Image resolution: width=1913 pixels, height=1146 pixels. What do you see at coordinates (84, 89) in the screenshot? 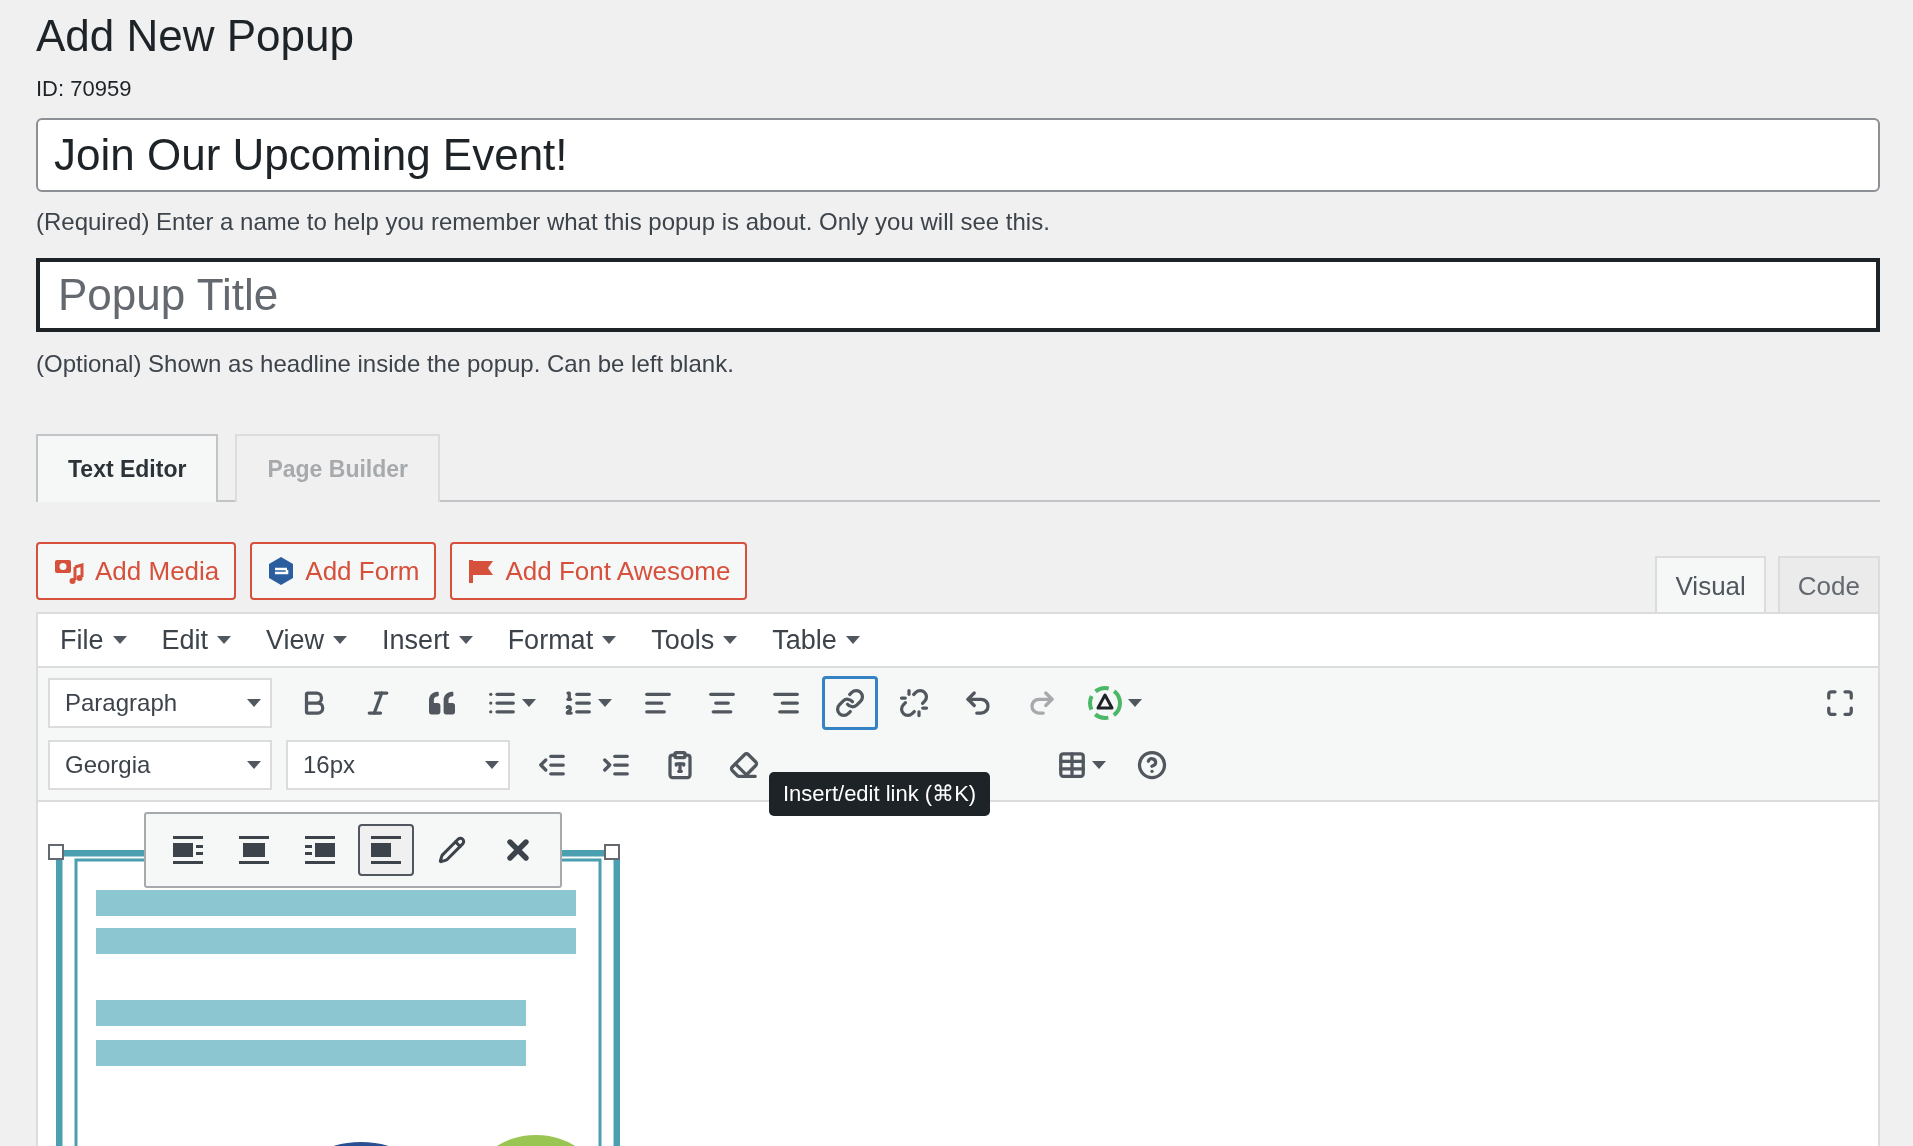
I see `post-id: ID: 70959` at bounding box center [84, 89].